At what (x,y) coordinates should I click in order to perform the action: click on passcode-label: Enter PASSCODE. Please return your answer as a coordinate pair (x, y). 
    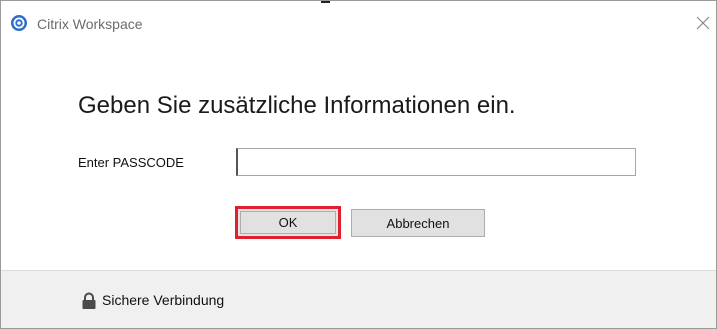
    Looking at the image, I should click on (131, 162).